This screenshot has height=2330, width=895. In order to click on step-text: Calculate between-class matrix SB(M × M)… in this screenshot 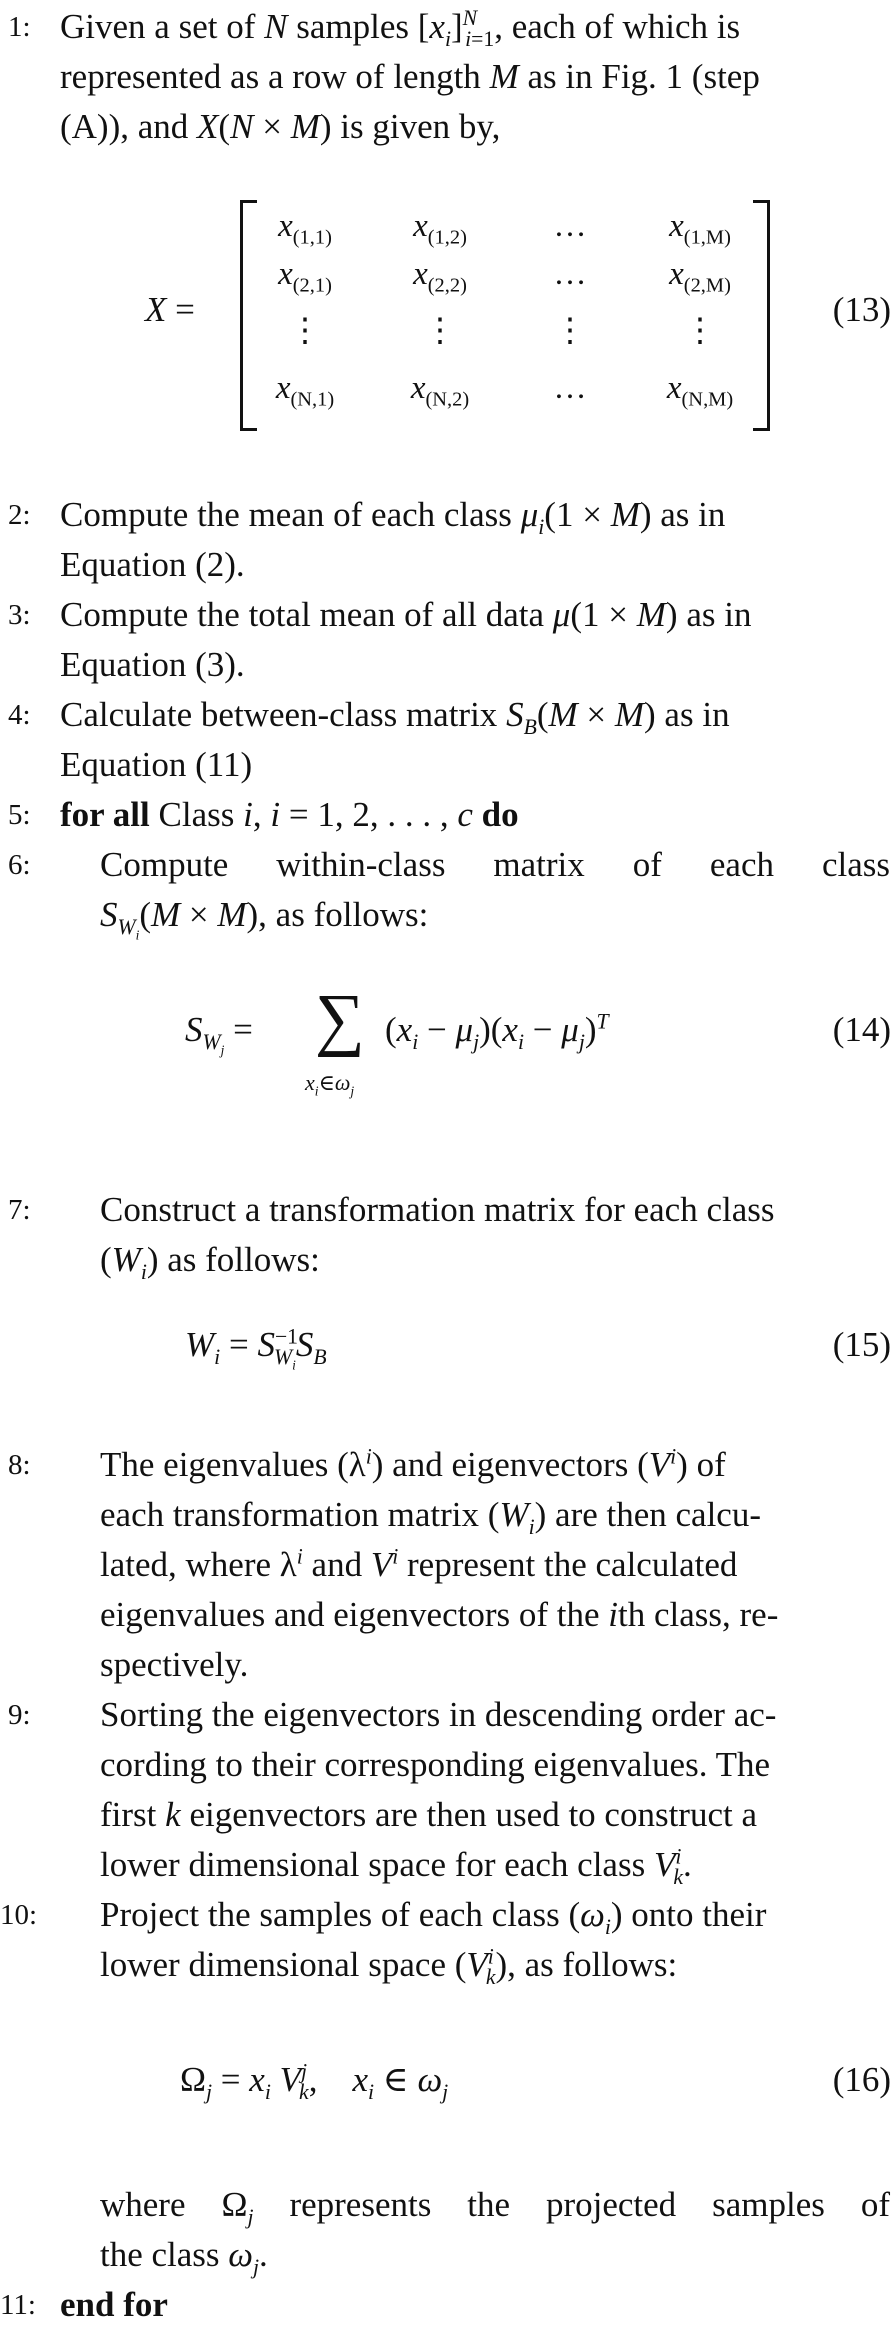, I will do `click(395, 717)`.